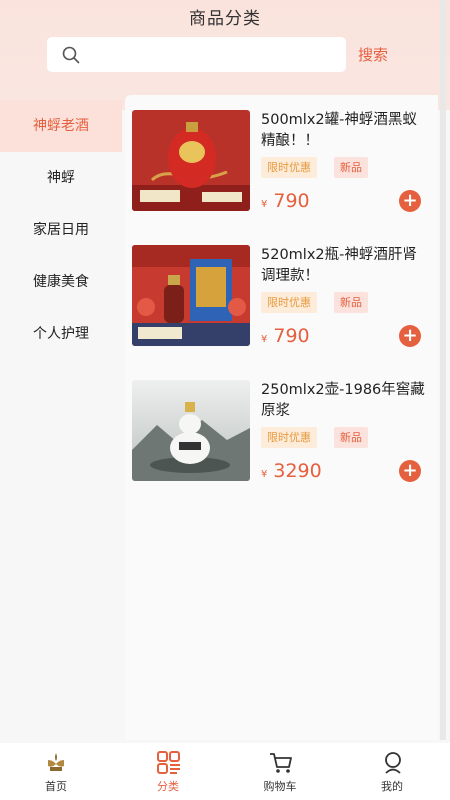 The image size is (450, 800). I want to click on cart-icon, so click(281, 763).